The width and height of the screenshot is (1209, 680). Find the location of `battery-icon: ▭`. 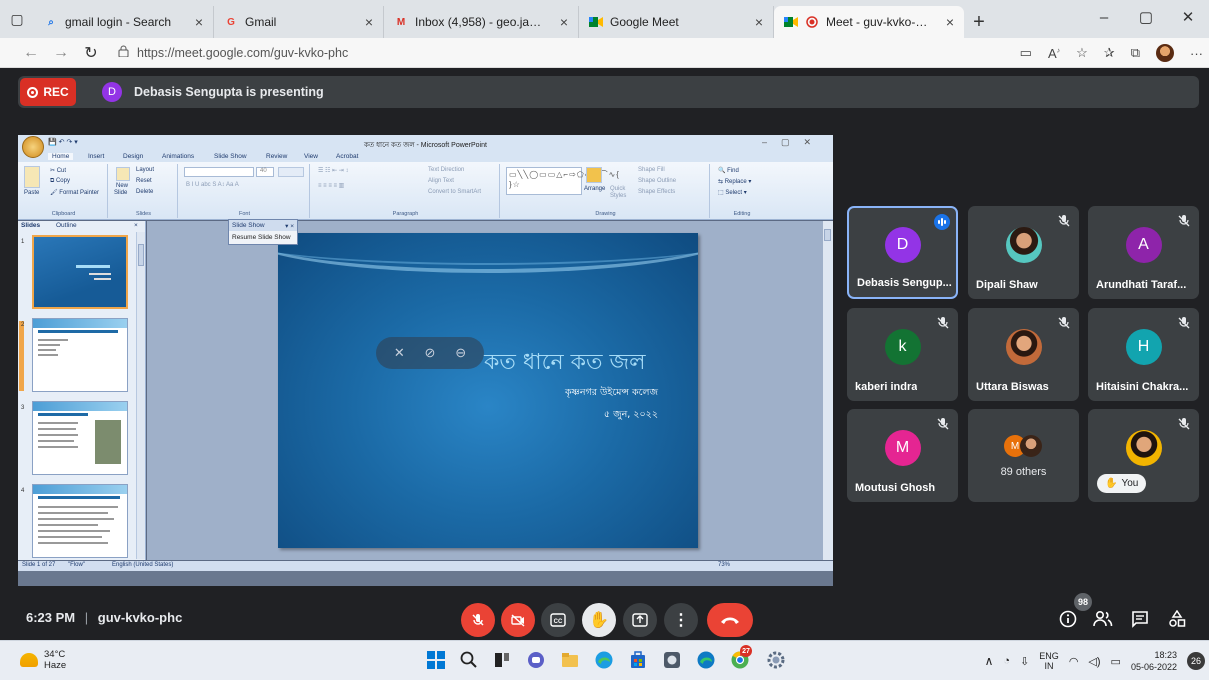

battery-icon: ▭ is located at coordinates (1116, 661).